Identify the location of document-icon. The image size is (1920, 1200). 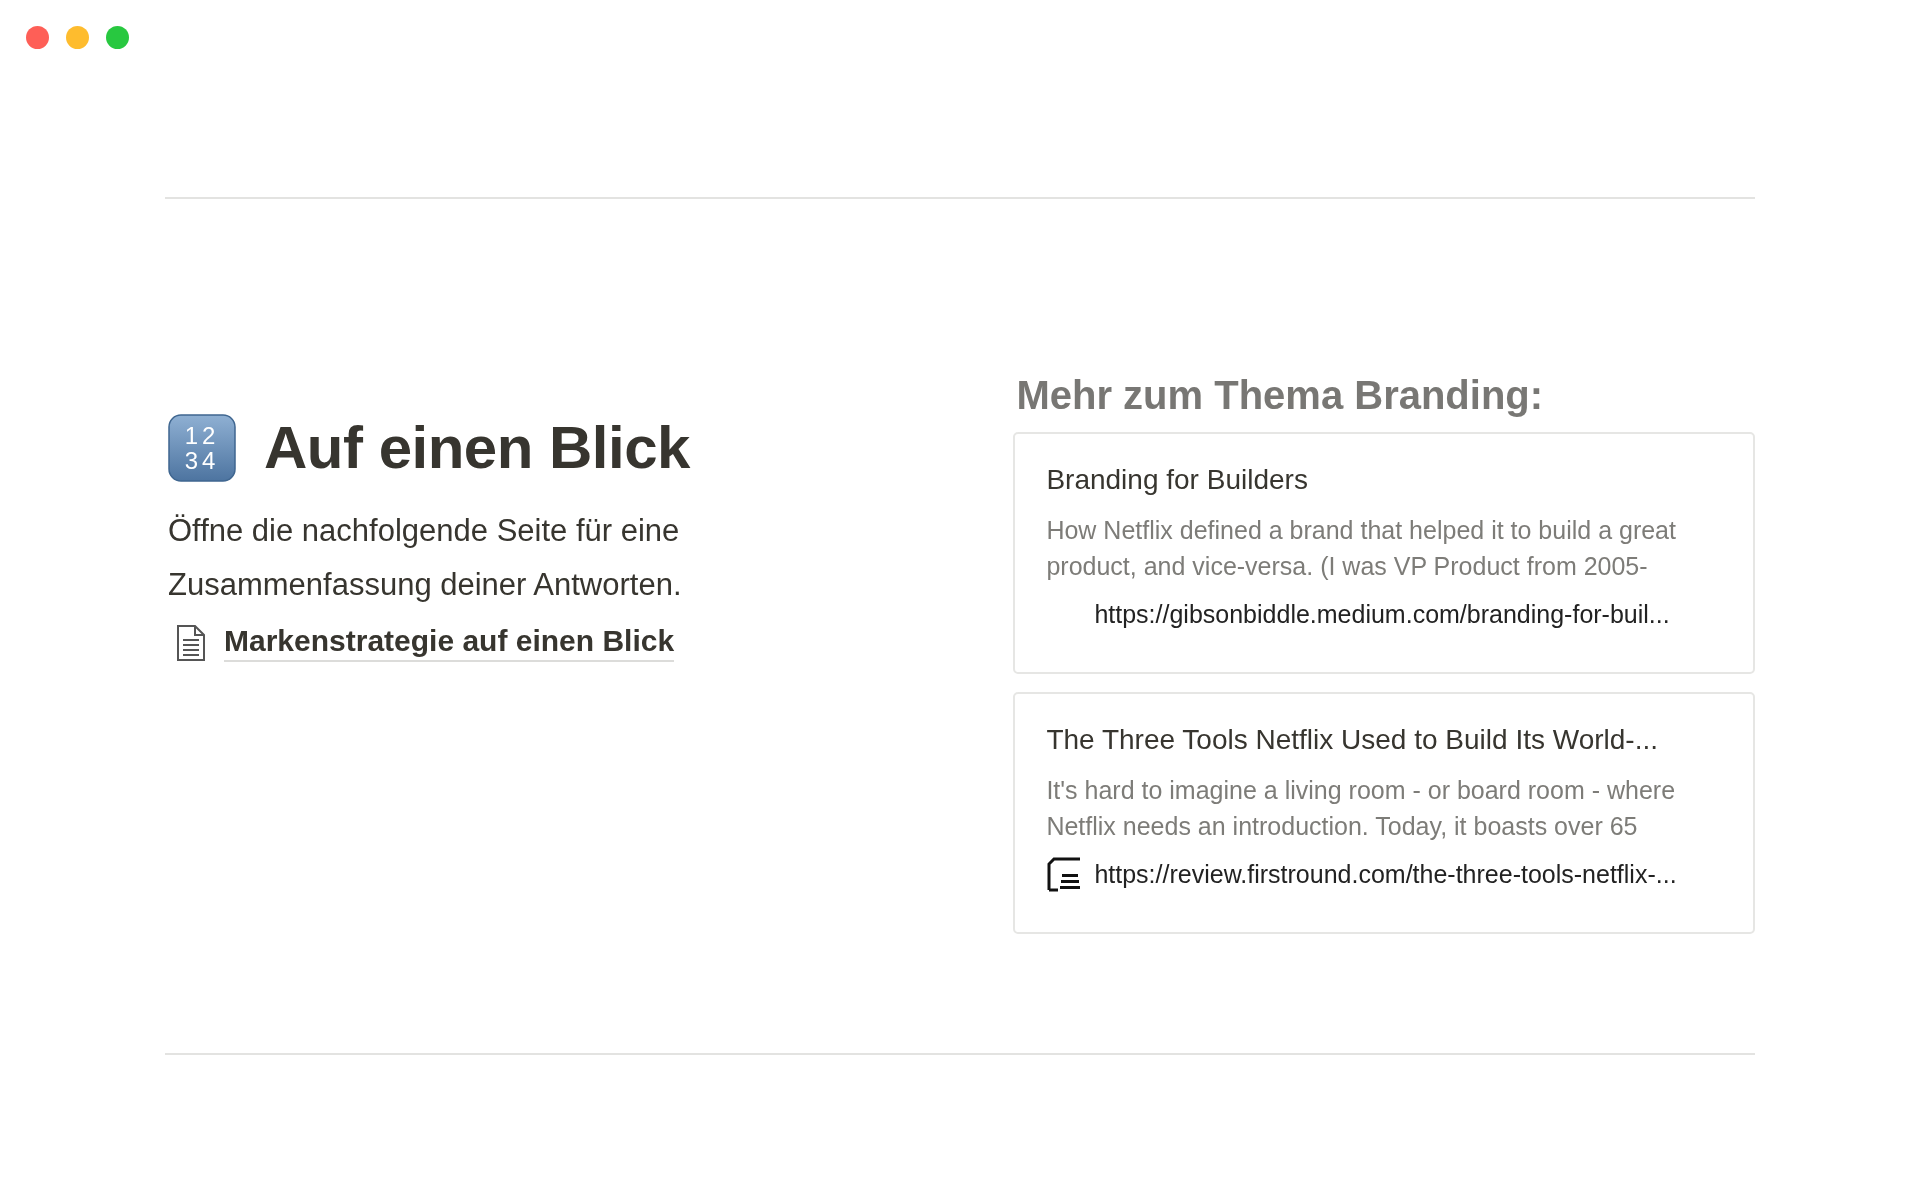
(191, 643).